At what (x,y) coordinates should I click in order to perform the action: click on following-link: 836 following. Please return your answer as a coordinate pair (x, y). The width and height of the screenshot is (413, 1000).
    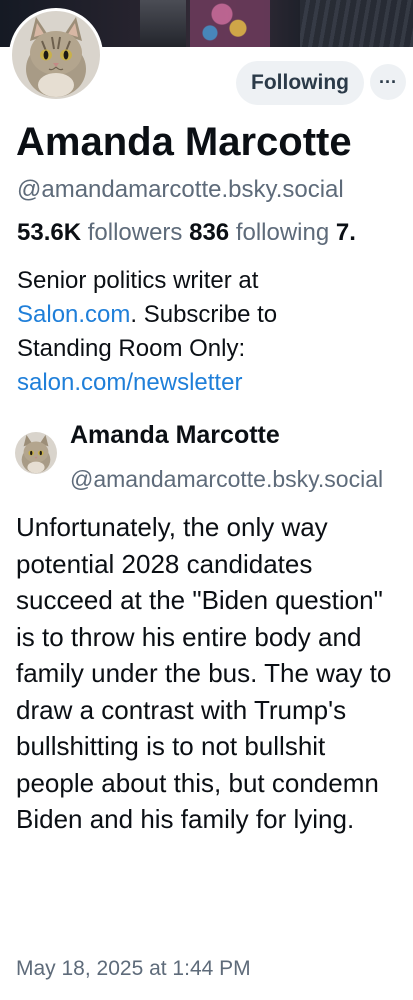
    Looking at the image, I should click on (259, 232).